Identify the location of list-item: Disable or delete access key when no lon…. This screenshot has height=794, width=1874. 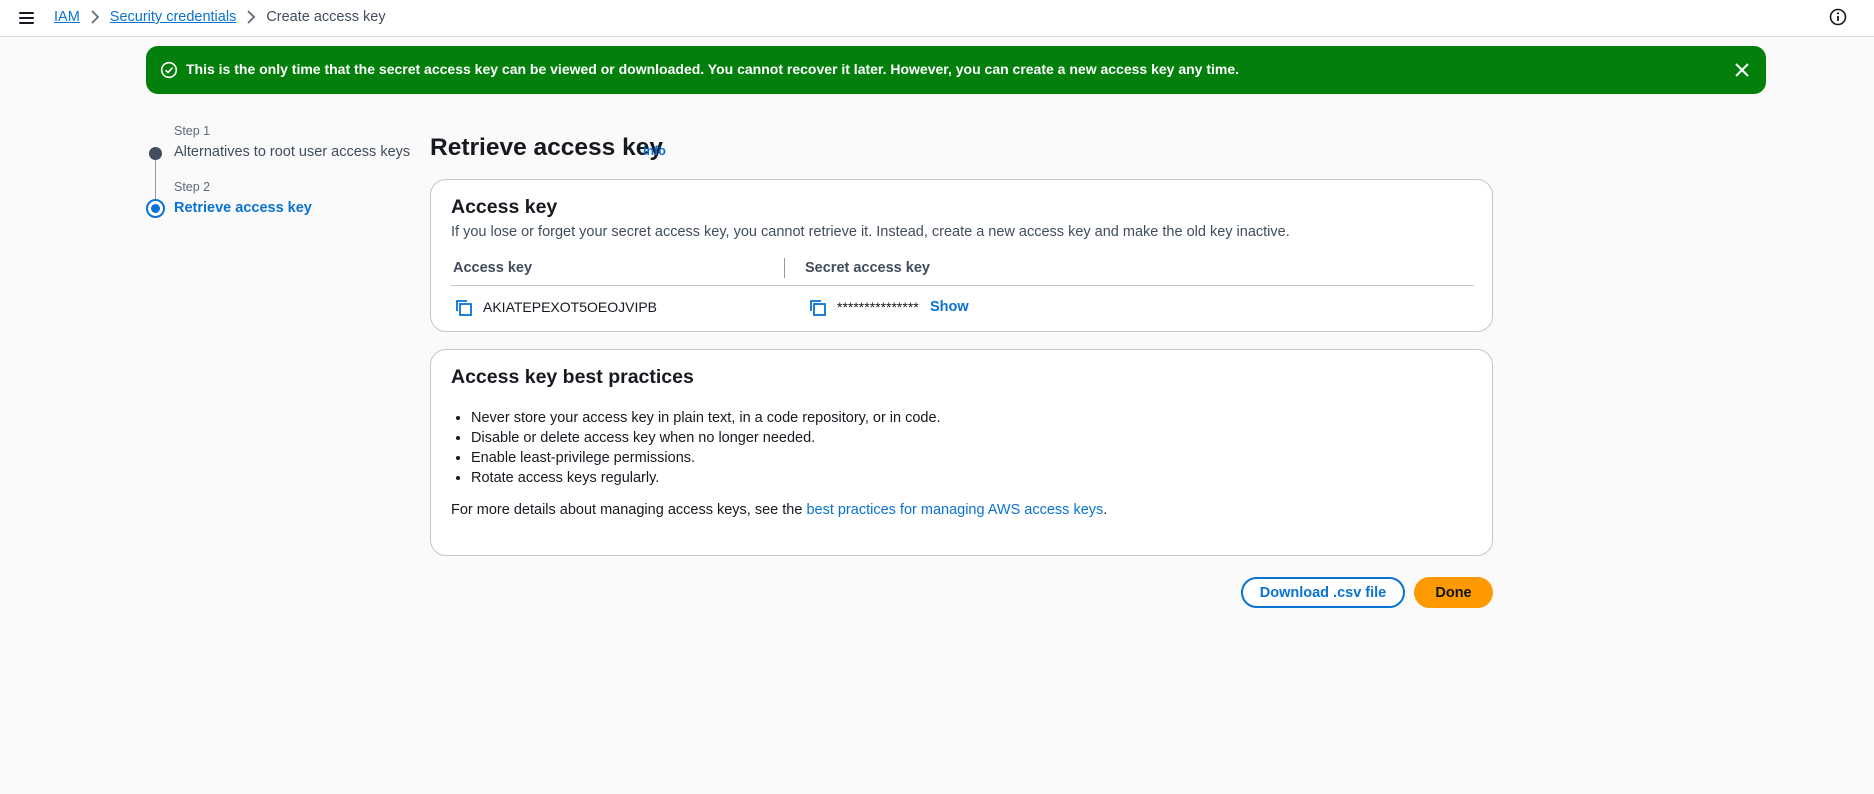
(706, 438).